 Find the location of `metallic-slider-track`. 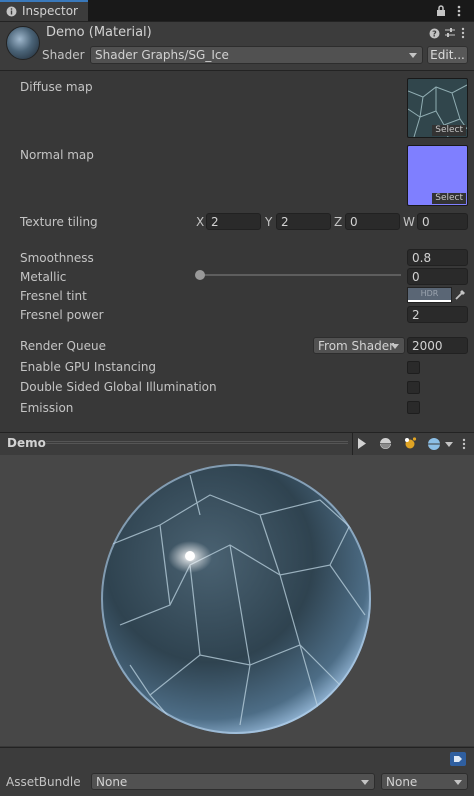

metallic-slider-track is located at coordinates (300, 275).